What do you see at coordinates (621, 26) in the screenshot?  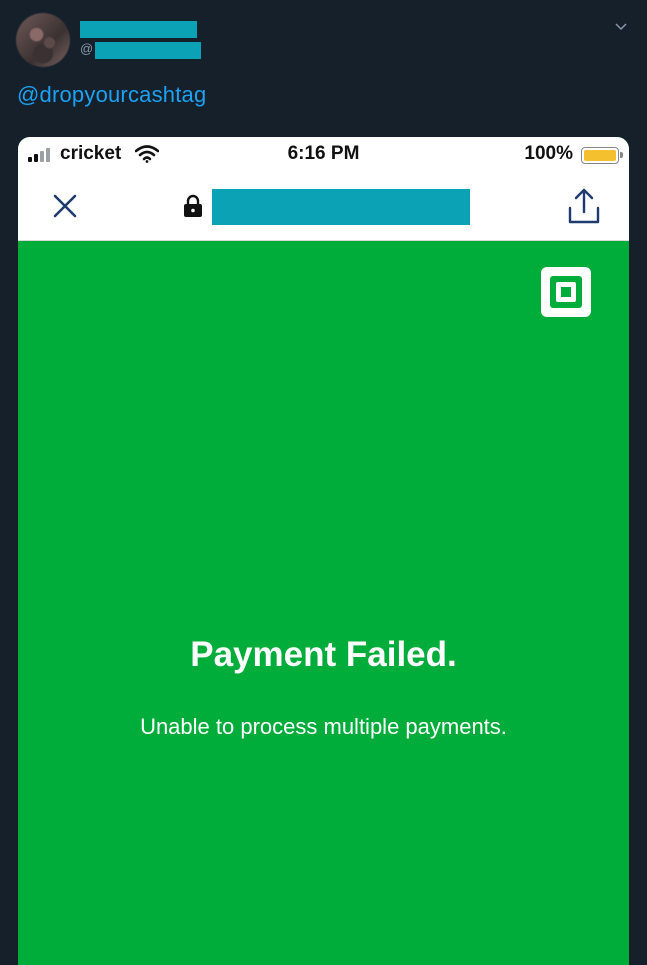 I see `chevron-down-icon` at bounding box center [621, 26].